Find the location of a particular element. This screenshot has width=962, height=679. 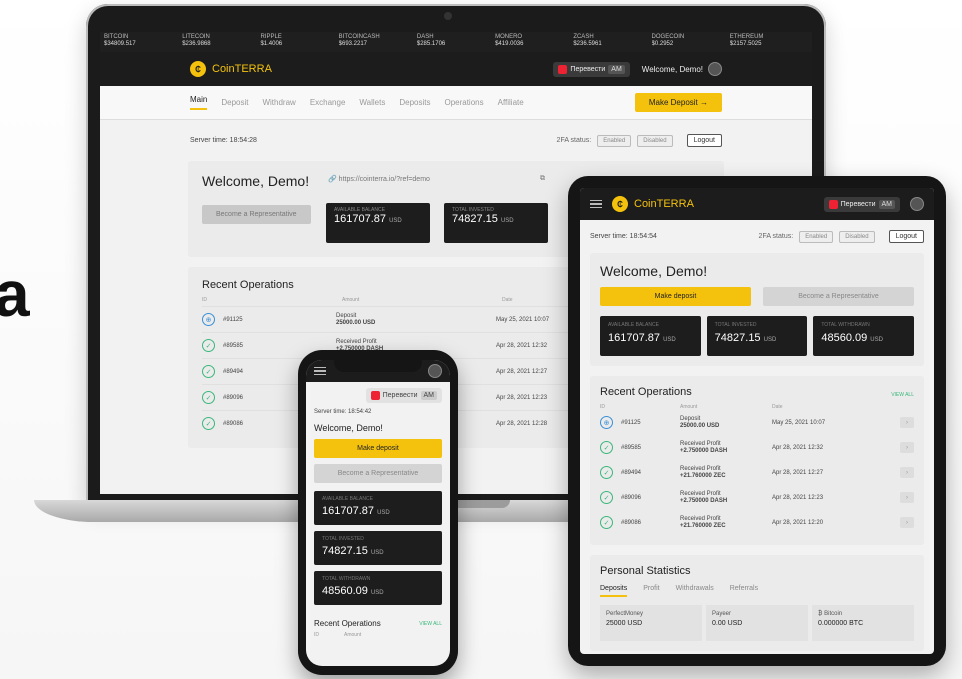

nav-wallets: Wallets is located at coordinates (372, 102).